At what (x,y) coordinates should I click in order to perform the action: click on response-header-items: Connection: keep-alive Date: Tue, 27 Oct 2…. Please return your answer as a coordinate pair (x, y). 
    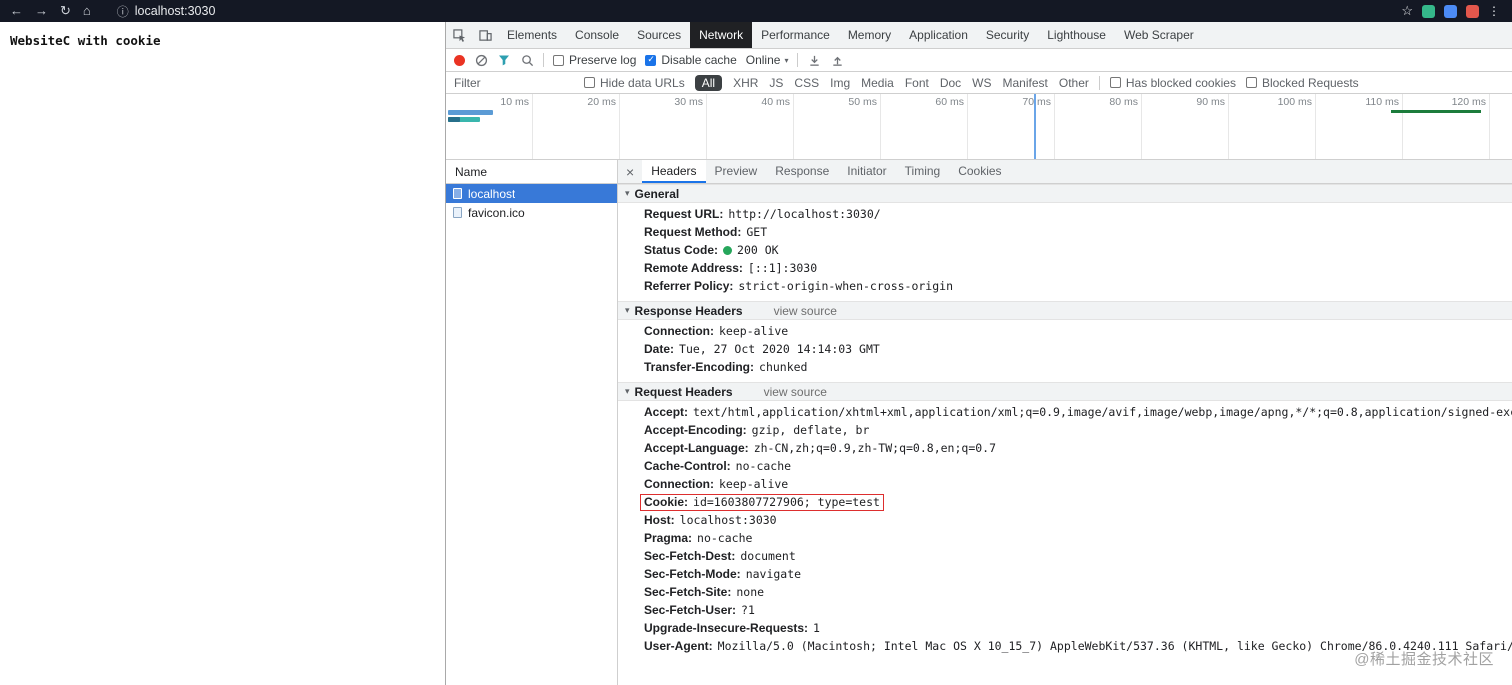
    Looking at the image, I should click on (1065, 348).